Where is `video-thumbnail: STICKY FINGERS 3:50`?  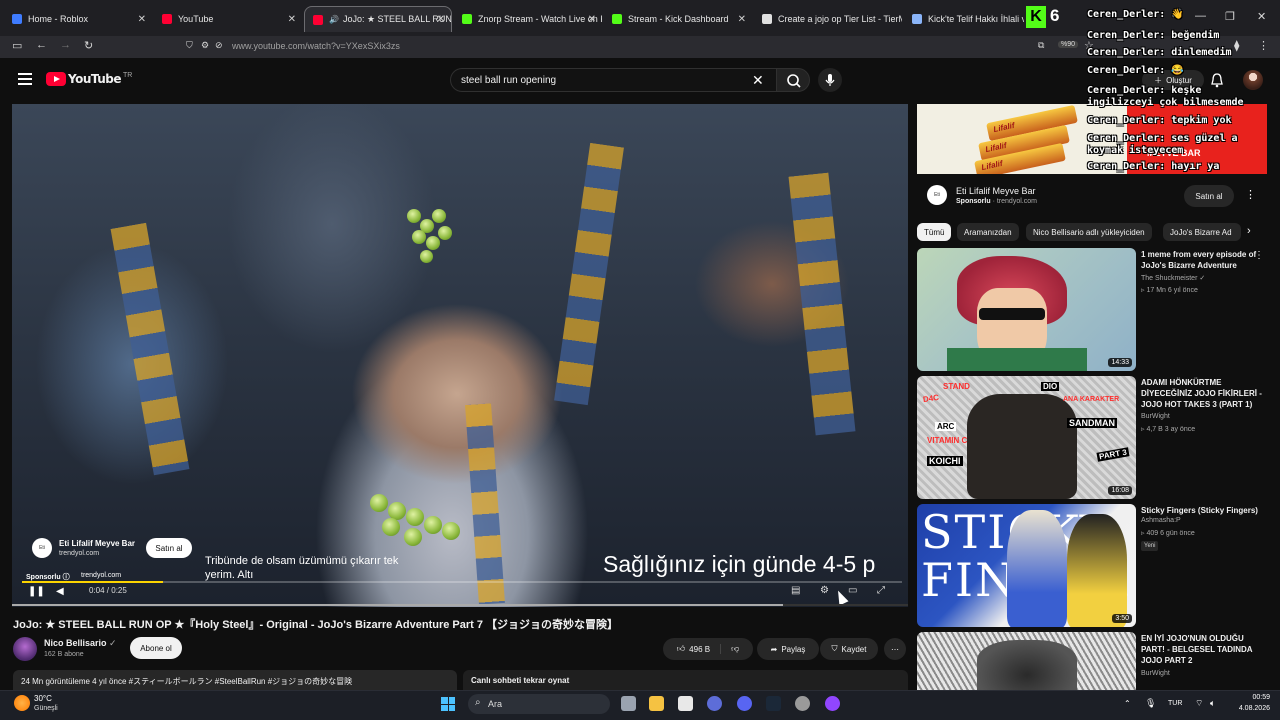
video-thumbnail: STICKY FINGERS 3:50 is located at coordinates (1026, 565).